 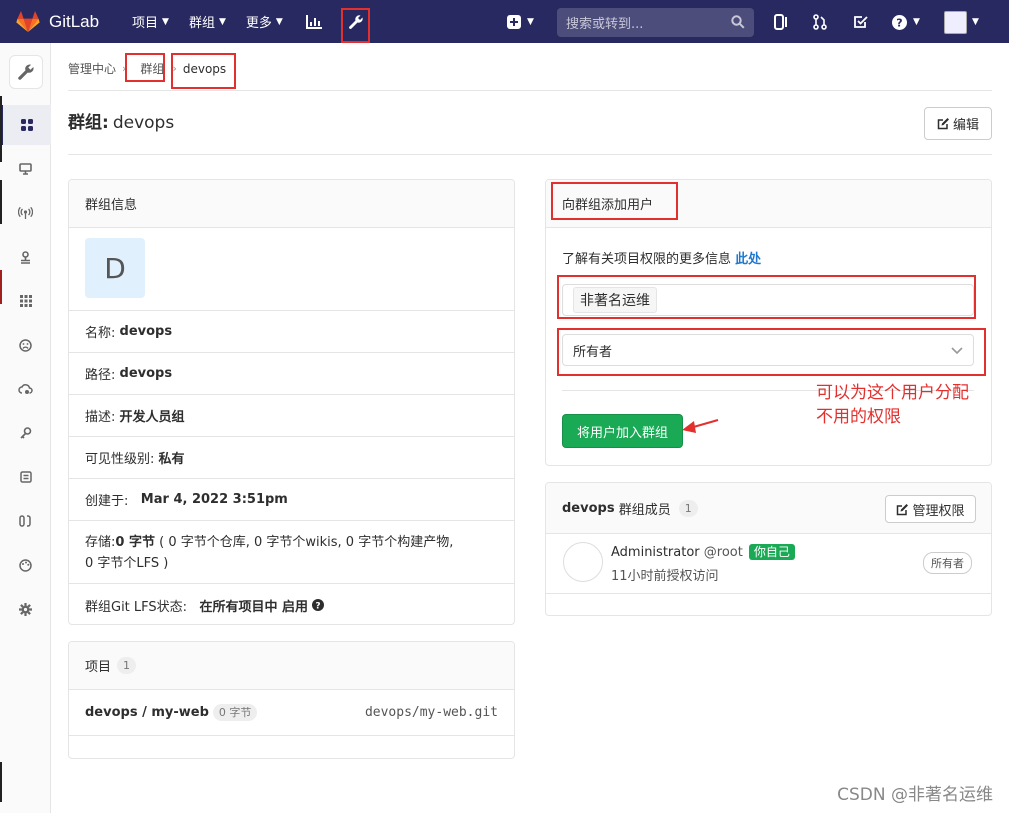 I want to click on members-header-label: 群组成员, so click(x=644, y=510).